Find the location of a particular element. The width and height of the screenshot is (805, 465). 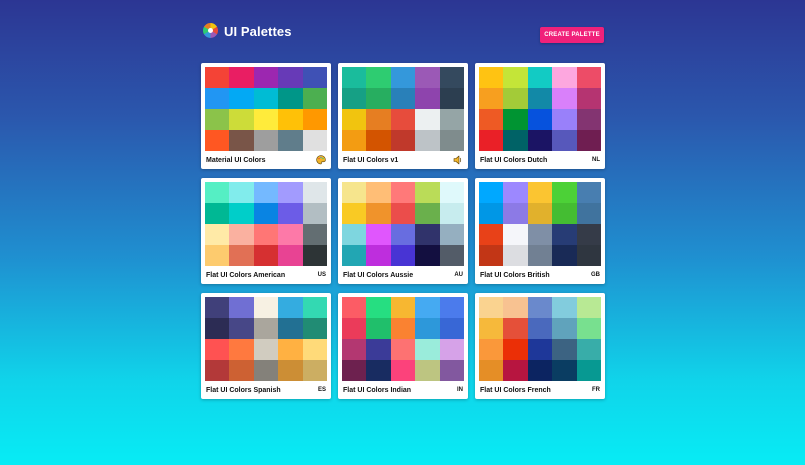

app-title: UI Palettes is located at coordinates (258, 31).